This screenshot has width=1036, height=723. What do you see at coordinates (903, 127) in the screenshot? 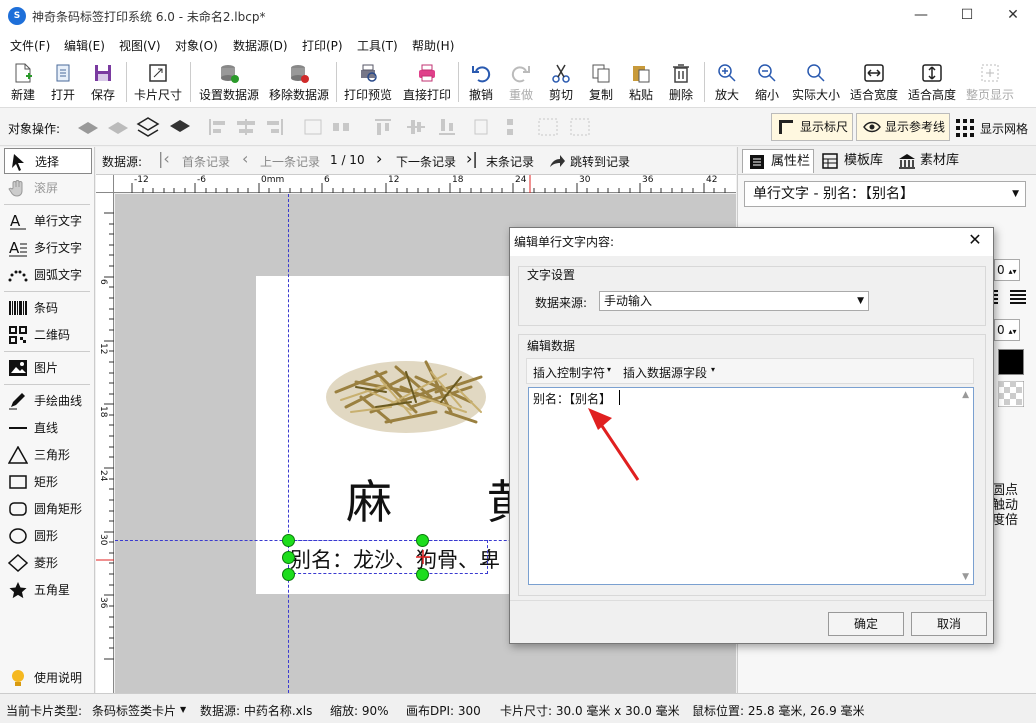
I see `show-guides-toggle: 显示参考线` at bounding box center [903, 127].